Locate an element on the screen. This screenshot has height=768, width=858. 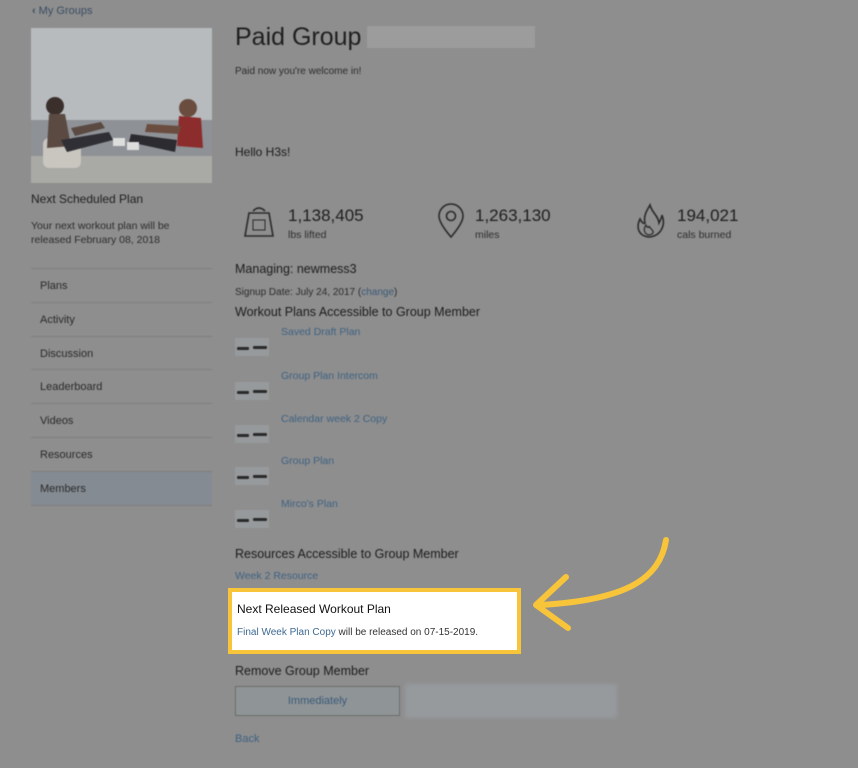
group-hero-image is located at coordinates (121, 105).